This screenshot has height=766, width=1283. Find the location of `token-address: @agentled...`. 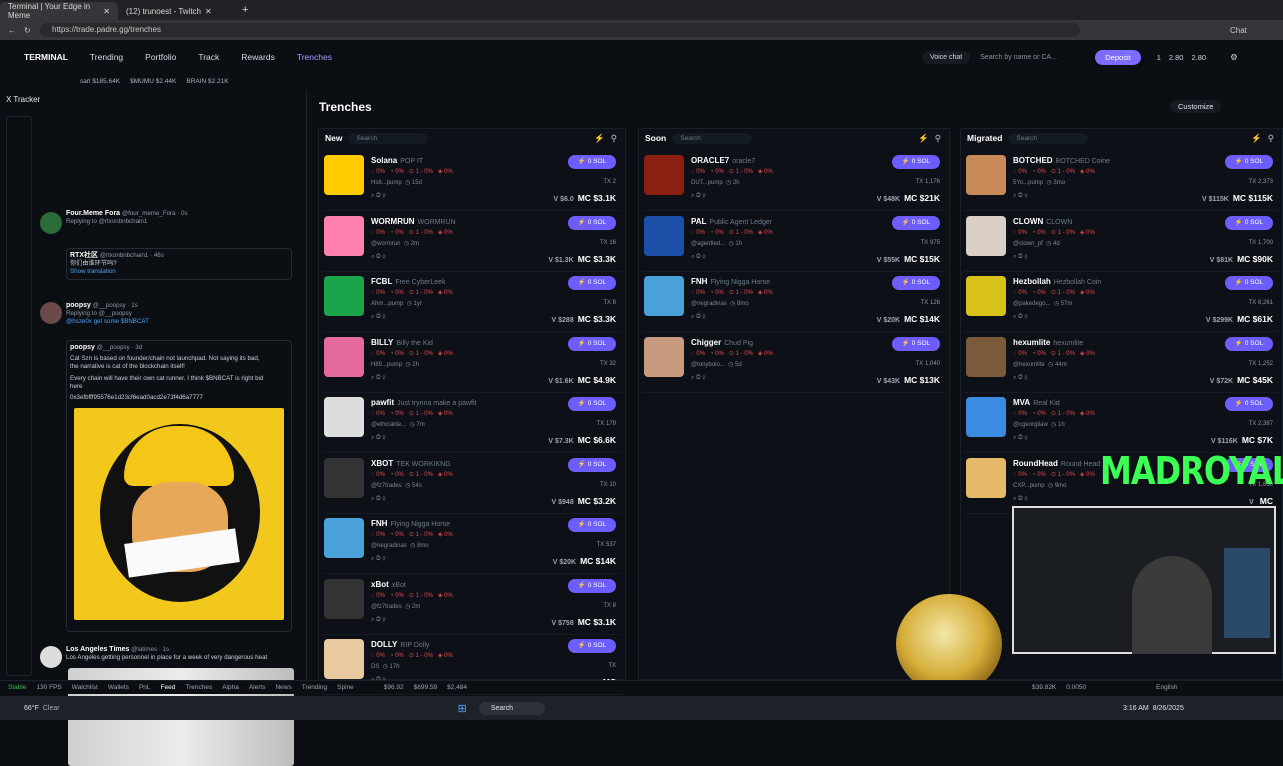

token-address: @agentled... is located at coordinates (708, 244).